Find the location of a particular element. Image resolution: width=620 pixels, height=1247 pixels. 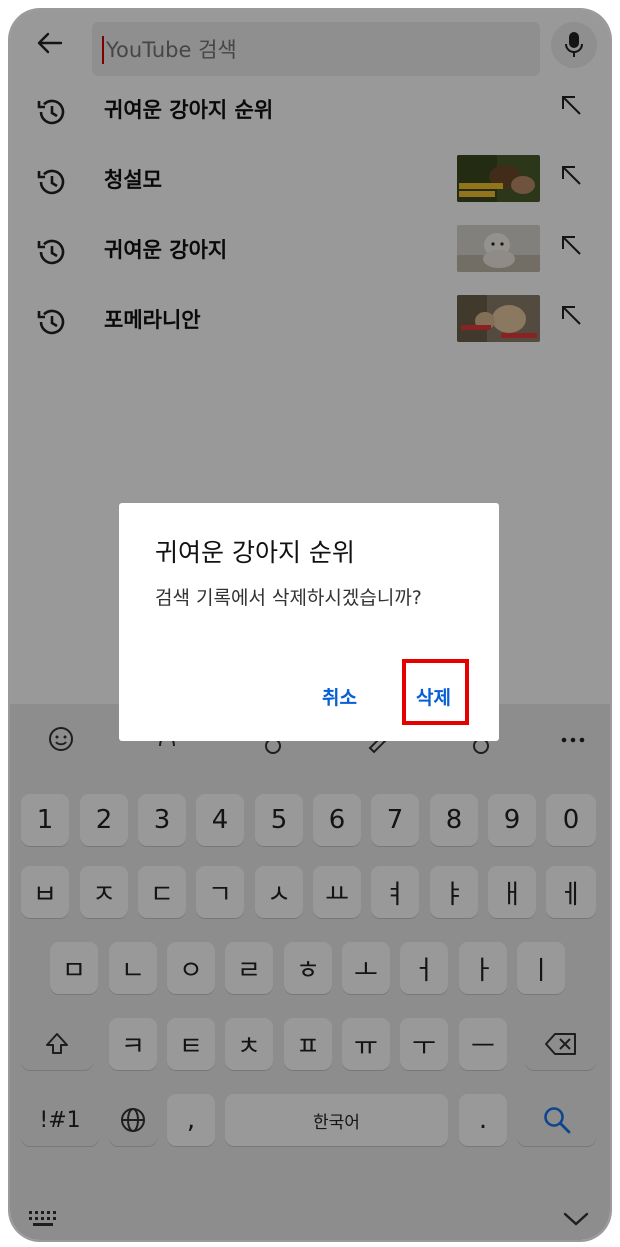

dialog-message: 검색 기록에서 삭제하시겠습니까? is located at coordinates (288, 598).